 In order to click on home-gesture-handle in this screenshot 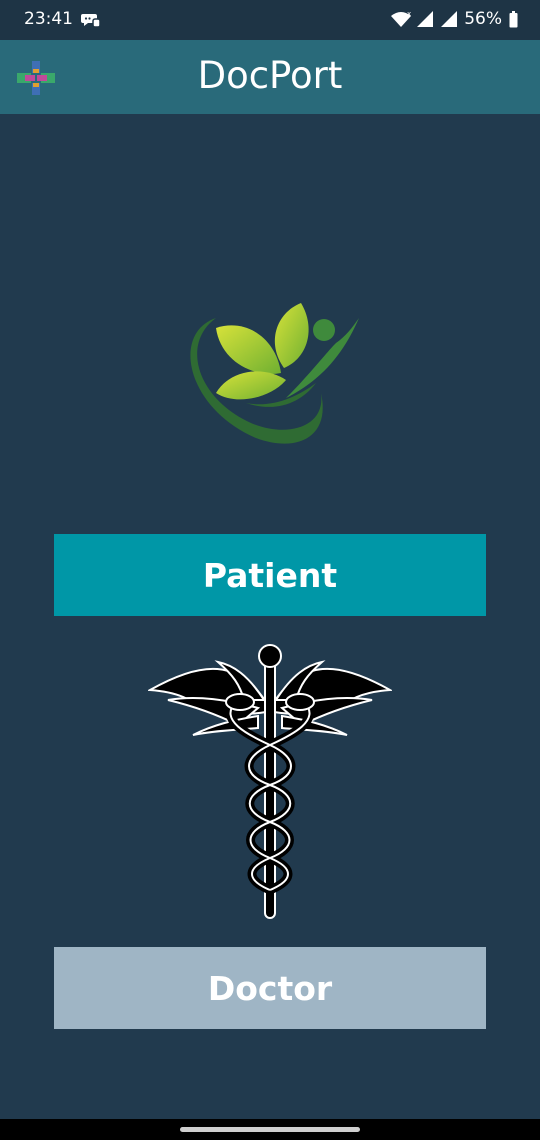, I will do `click(270, 1129)`.